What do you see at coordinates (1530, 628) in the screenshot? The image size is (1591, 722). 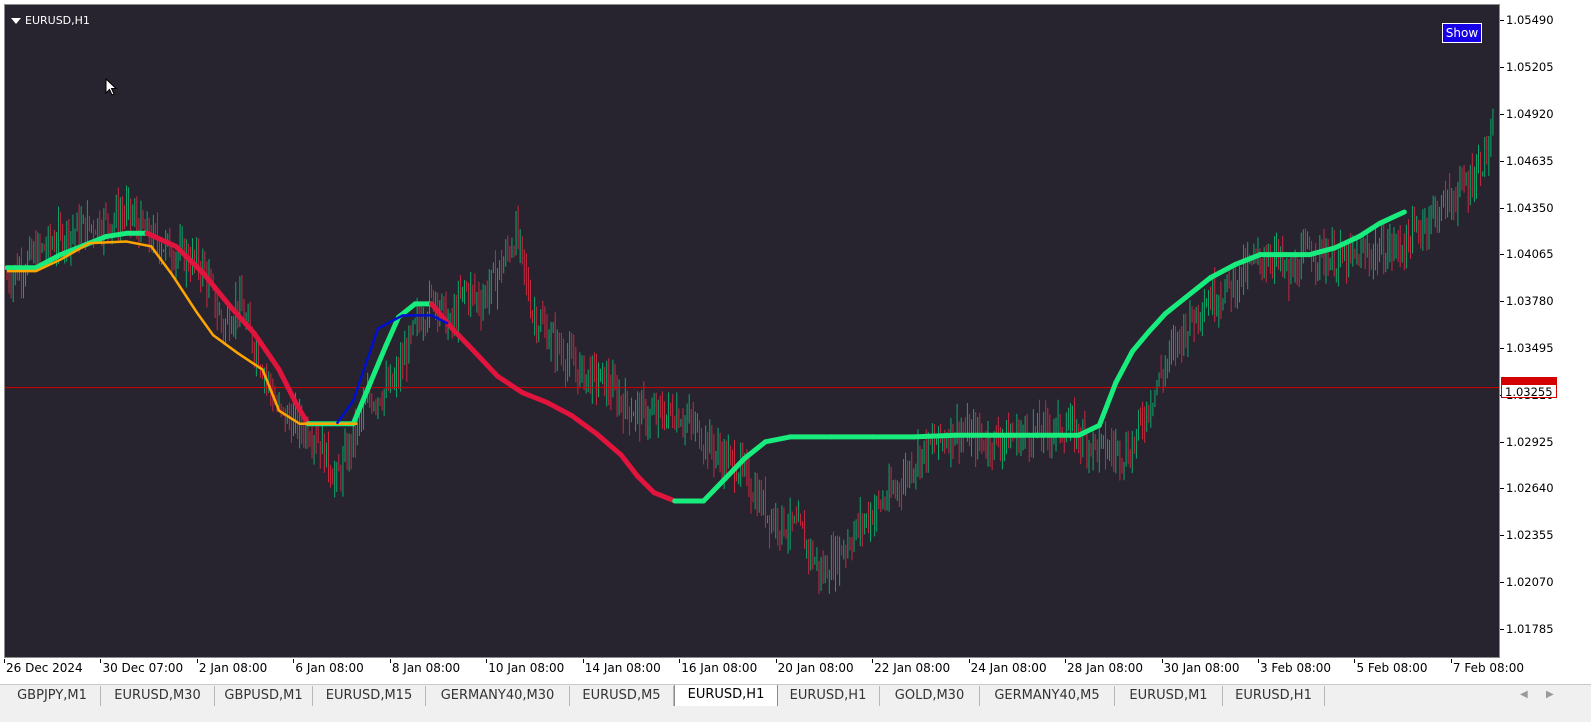 I see `y-tick-label: 1.01785` at bounding box center [1530, 628].